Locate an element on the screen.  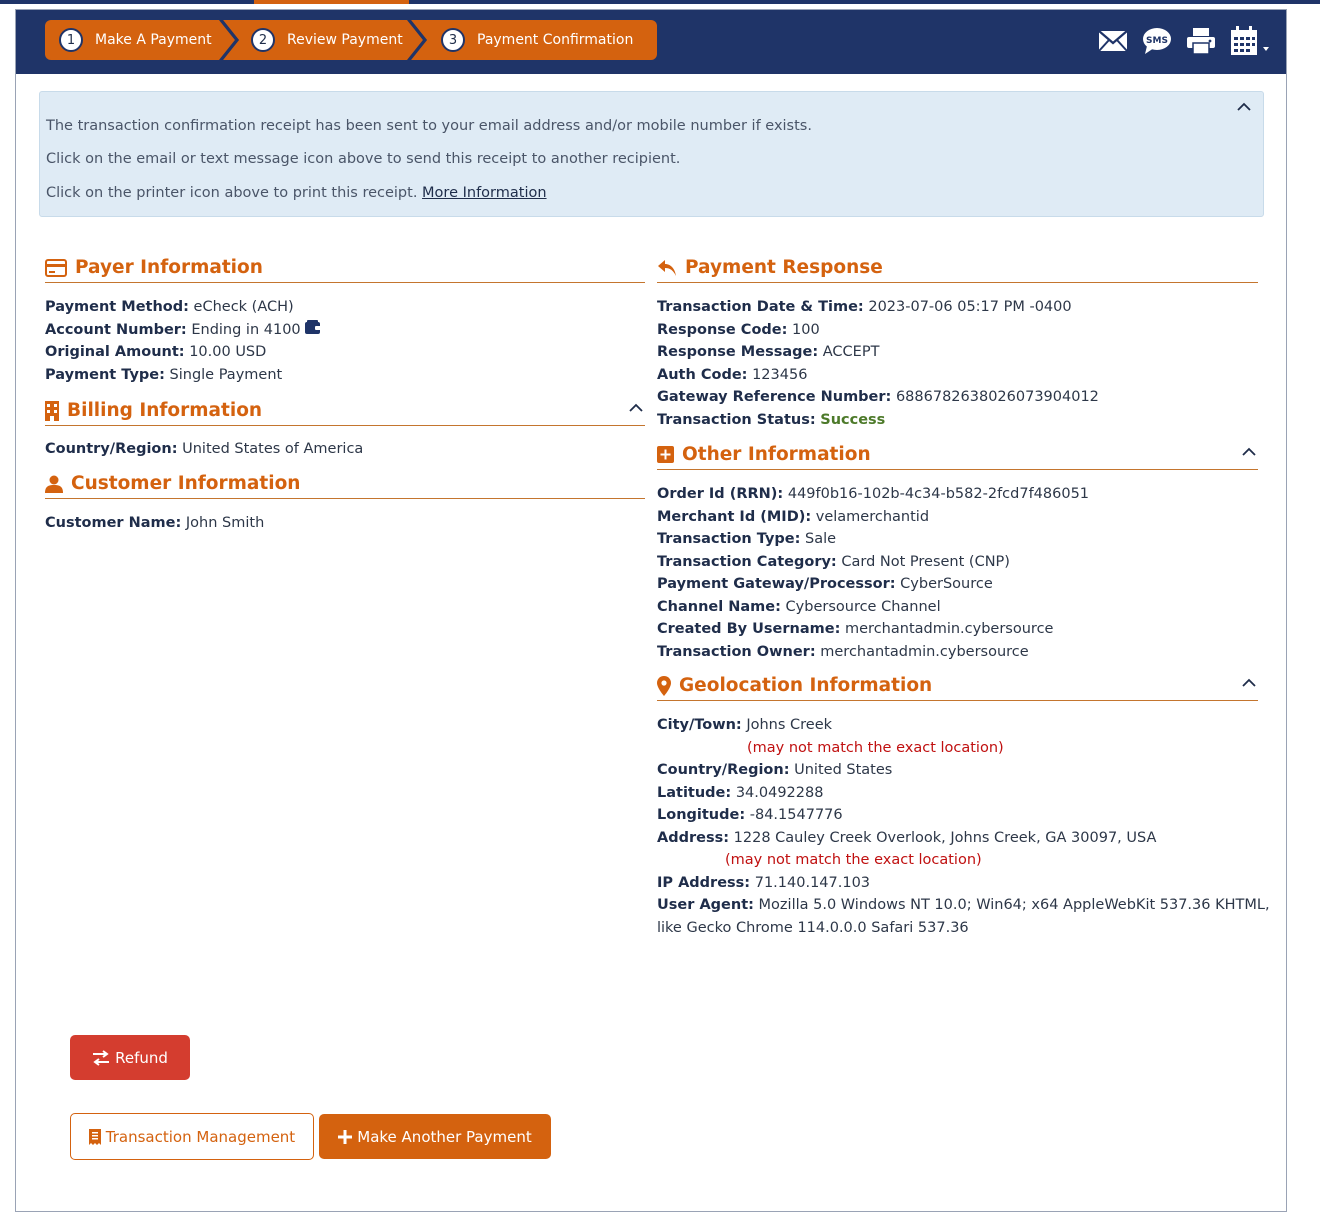
billing-information-rows: Country/Region: United States of America is located at coordinates (204, 449).